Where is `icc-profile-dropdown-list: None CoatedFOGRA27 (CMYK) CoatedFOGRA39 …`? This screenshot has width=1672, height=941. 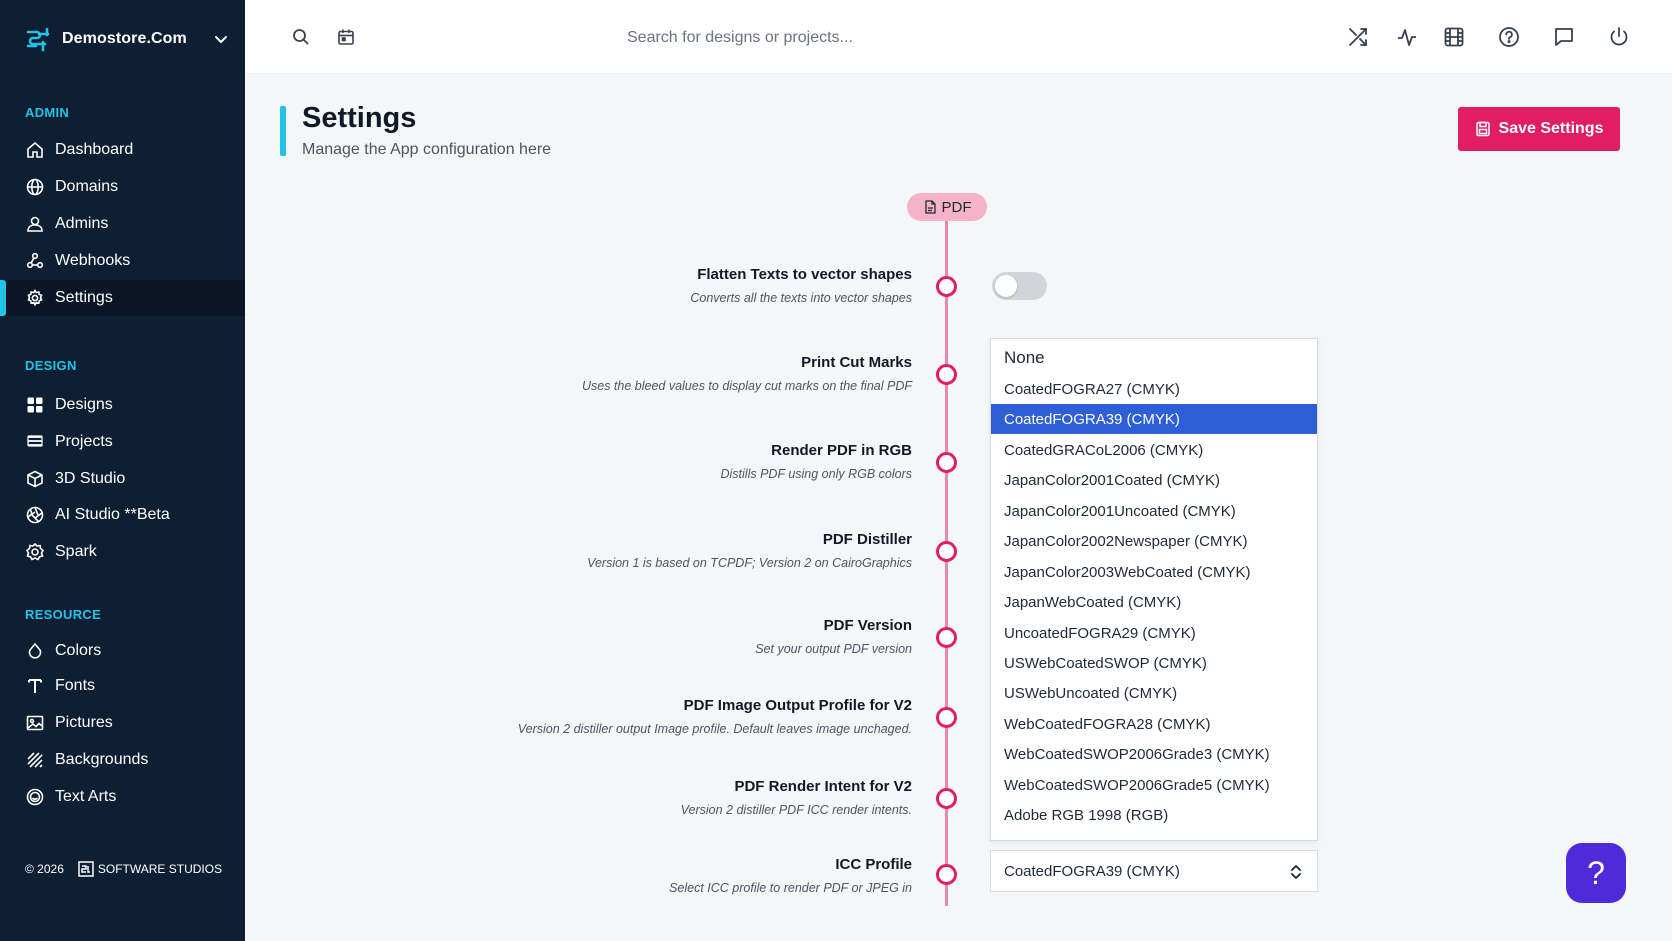 icc-profile-dropdown-list: None CoatedFOGRA27 (CMYK) CoatedFOGRA39 … is located at coordinates (1154, 589).